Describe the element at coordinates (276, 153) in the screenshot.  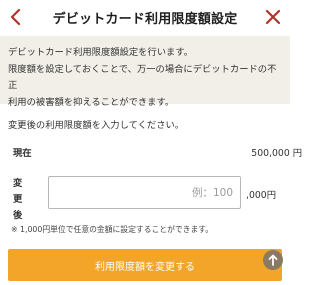
I see `current-limit-value: 500,000 円` at that location.